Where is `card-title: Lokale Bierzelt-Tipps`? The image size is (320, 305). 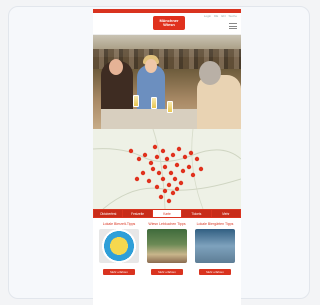
card-title: Lokale Bierzelt-Tipps is located at coordinates (119, 224).